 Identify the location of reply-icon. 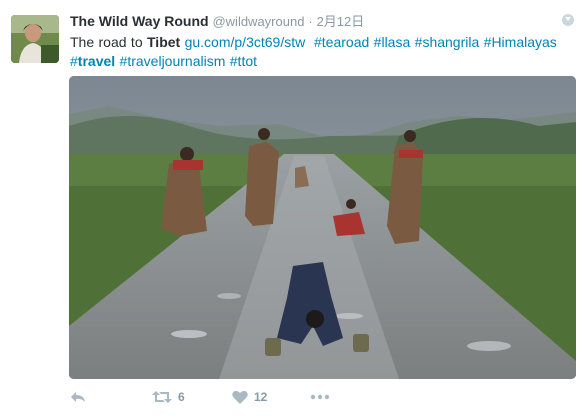
(78, 397).